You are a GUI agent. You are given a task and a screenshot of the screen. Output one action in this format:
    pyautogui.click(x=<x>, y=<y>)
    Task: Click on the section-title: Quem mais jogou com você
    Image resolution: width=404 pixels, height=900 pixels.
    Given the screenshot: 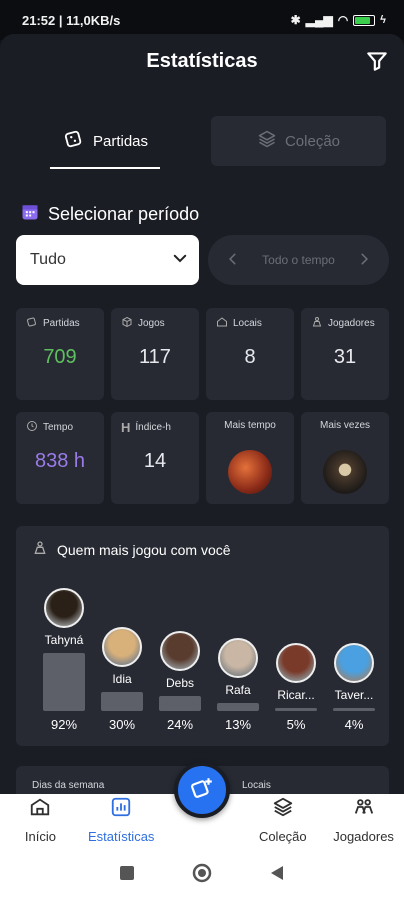 What is the action you would take?
    pyautogui.click(x=144, y=549)
    